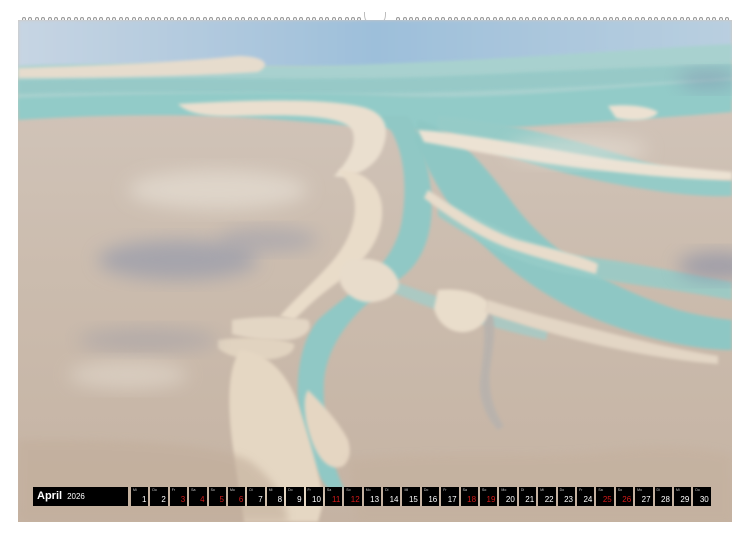 This screenshot has height=540, width=750. What do you see at coordinates (183, 499) in the screenshot?
I see `day-number: 3` at bounding box center [183, 499].